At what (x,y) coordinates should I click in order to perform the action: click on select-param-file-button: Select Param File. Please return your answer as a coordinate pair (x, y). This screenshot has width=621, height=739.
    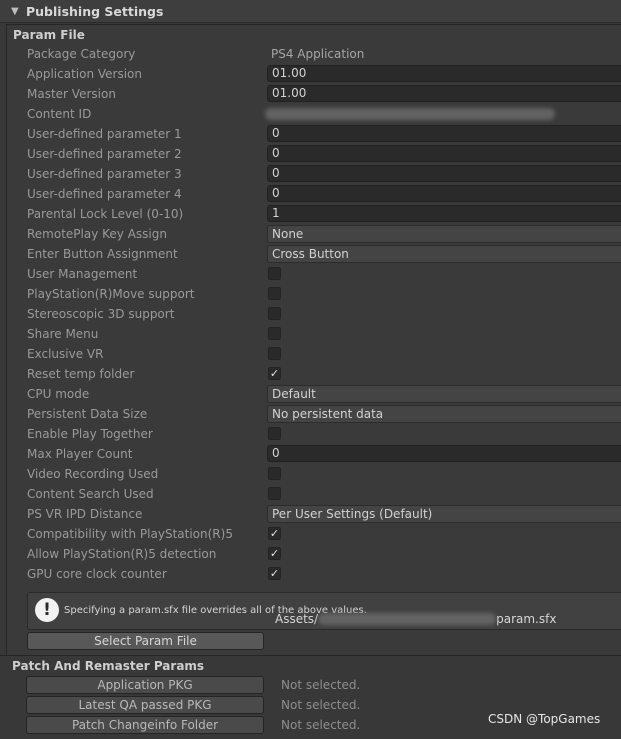
    Looking at the image, I should click on (145, 641).